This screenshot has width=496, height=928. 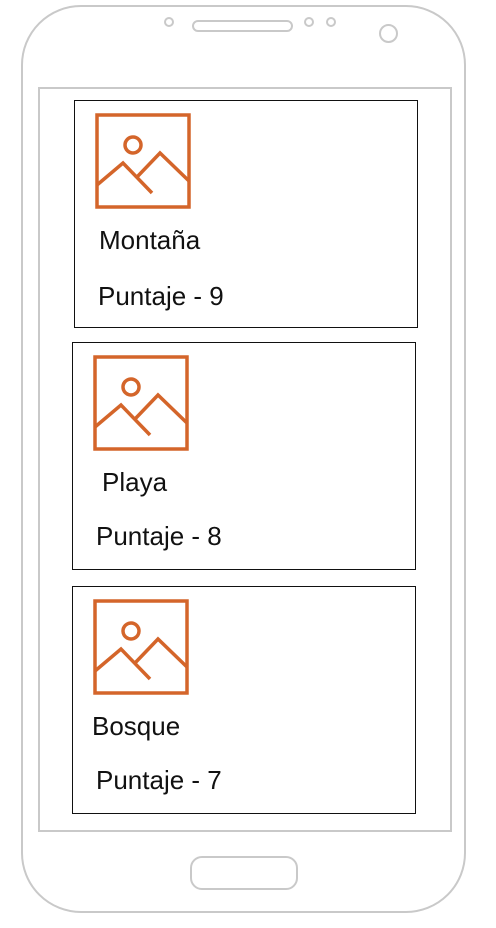 What do you see at coordinates (150, 240) in the screenshot?
I see `card-title: Montaña` at bounding box center [150, 240].